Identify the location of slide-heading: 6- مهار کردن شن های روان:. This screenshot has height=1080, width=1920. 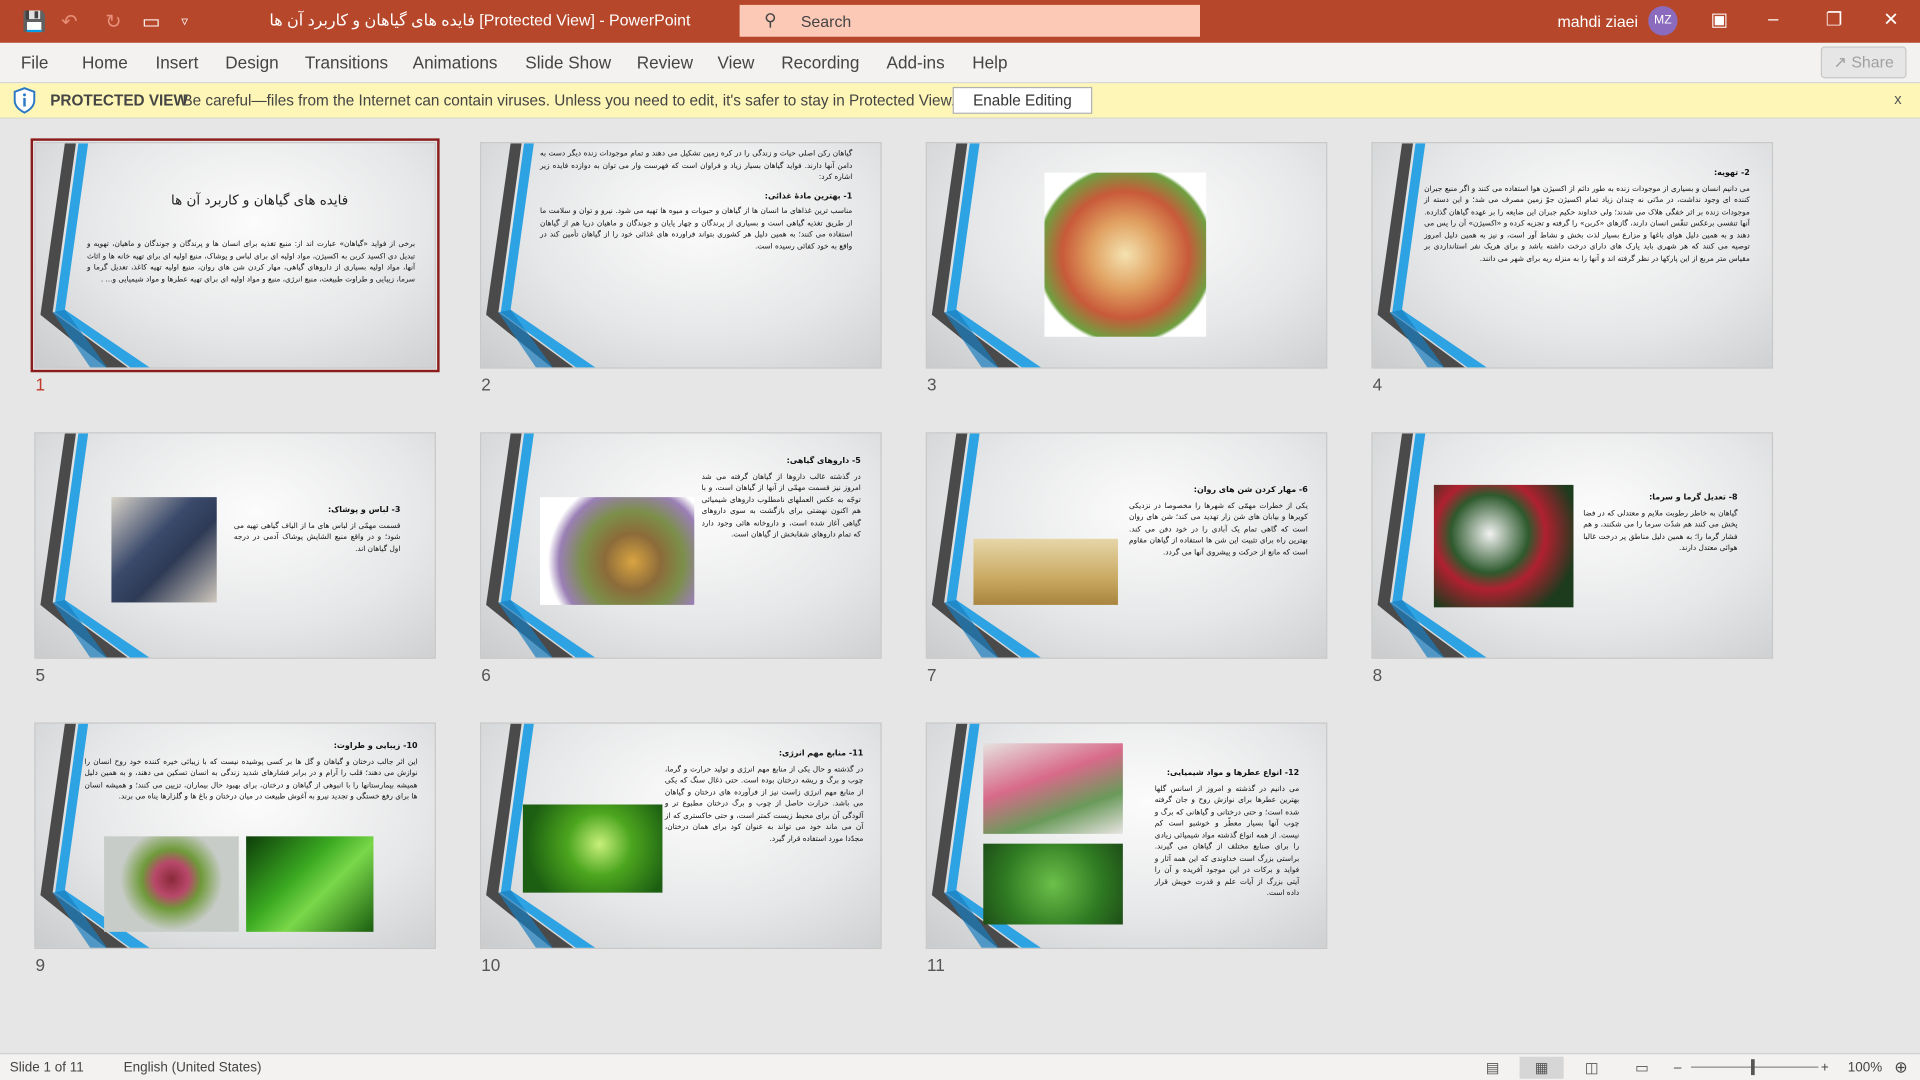
(1250, 489).